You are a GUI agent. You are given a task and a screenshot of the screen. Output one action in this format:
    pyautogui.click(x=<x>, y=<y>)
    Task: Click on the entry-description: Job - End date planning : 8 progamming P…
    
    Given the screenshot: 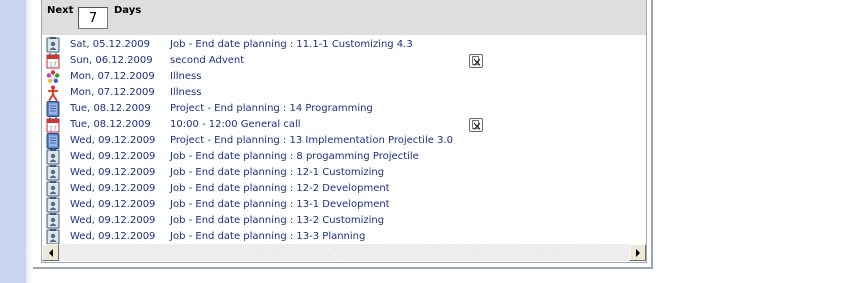 What is the action you would take?
    pyautogui.click(x=294, y=157)
    